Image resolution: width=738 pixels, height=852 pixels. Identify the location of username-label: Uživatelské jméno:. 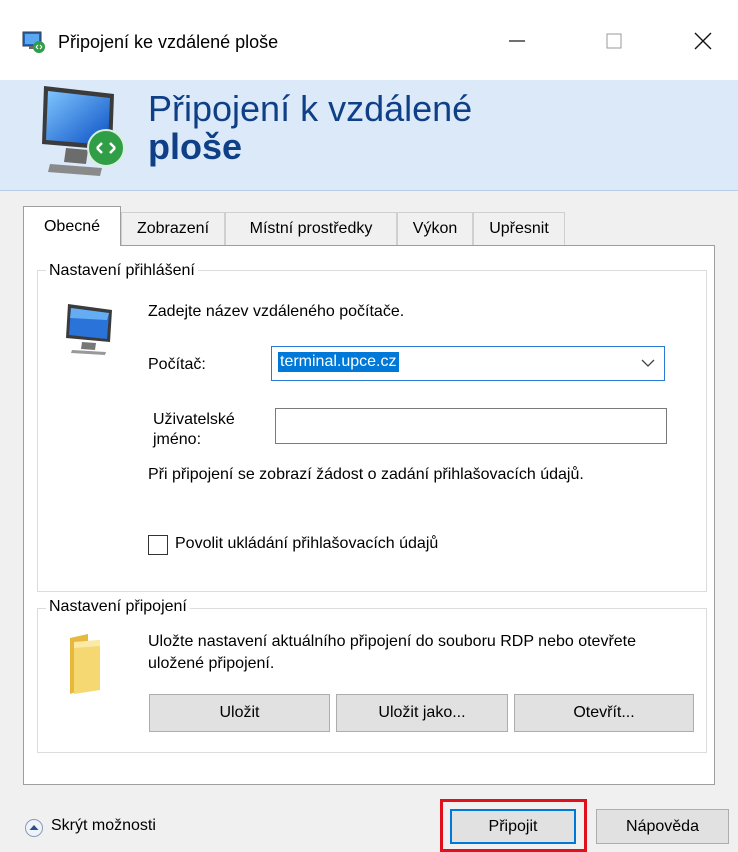
(194, 430).